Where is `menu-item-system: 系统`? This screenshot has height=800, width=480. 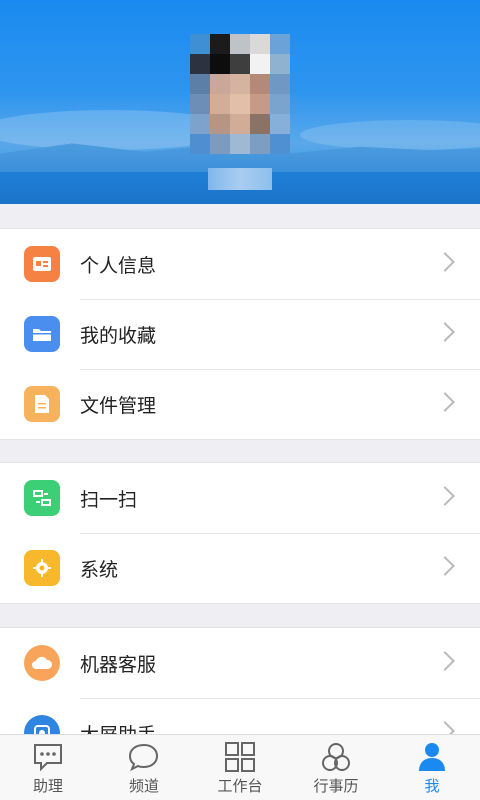
menu-item-system: 系统 is located at coordinates (240, 568).